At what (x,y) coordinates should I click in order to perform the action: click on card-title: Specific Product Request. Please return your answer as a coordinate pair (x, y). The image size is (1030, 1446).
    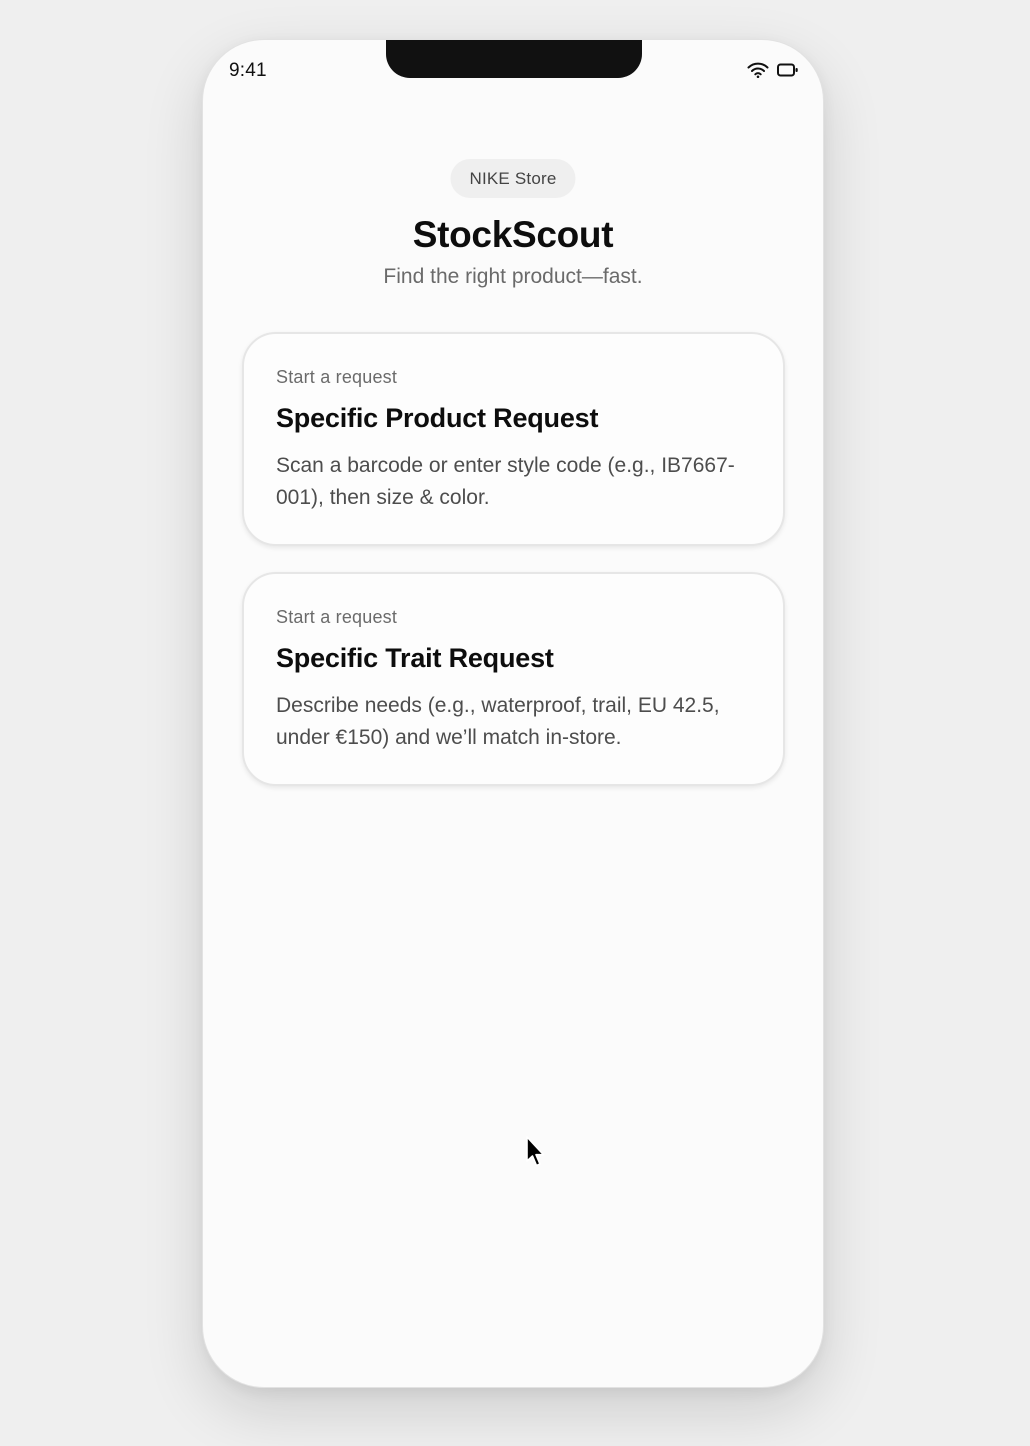
    Looking at the image, I should click on (437, 418).